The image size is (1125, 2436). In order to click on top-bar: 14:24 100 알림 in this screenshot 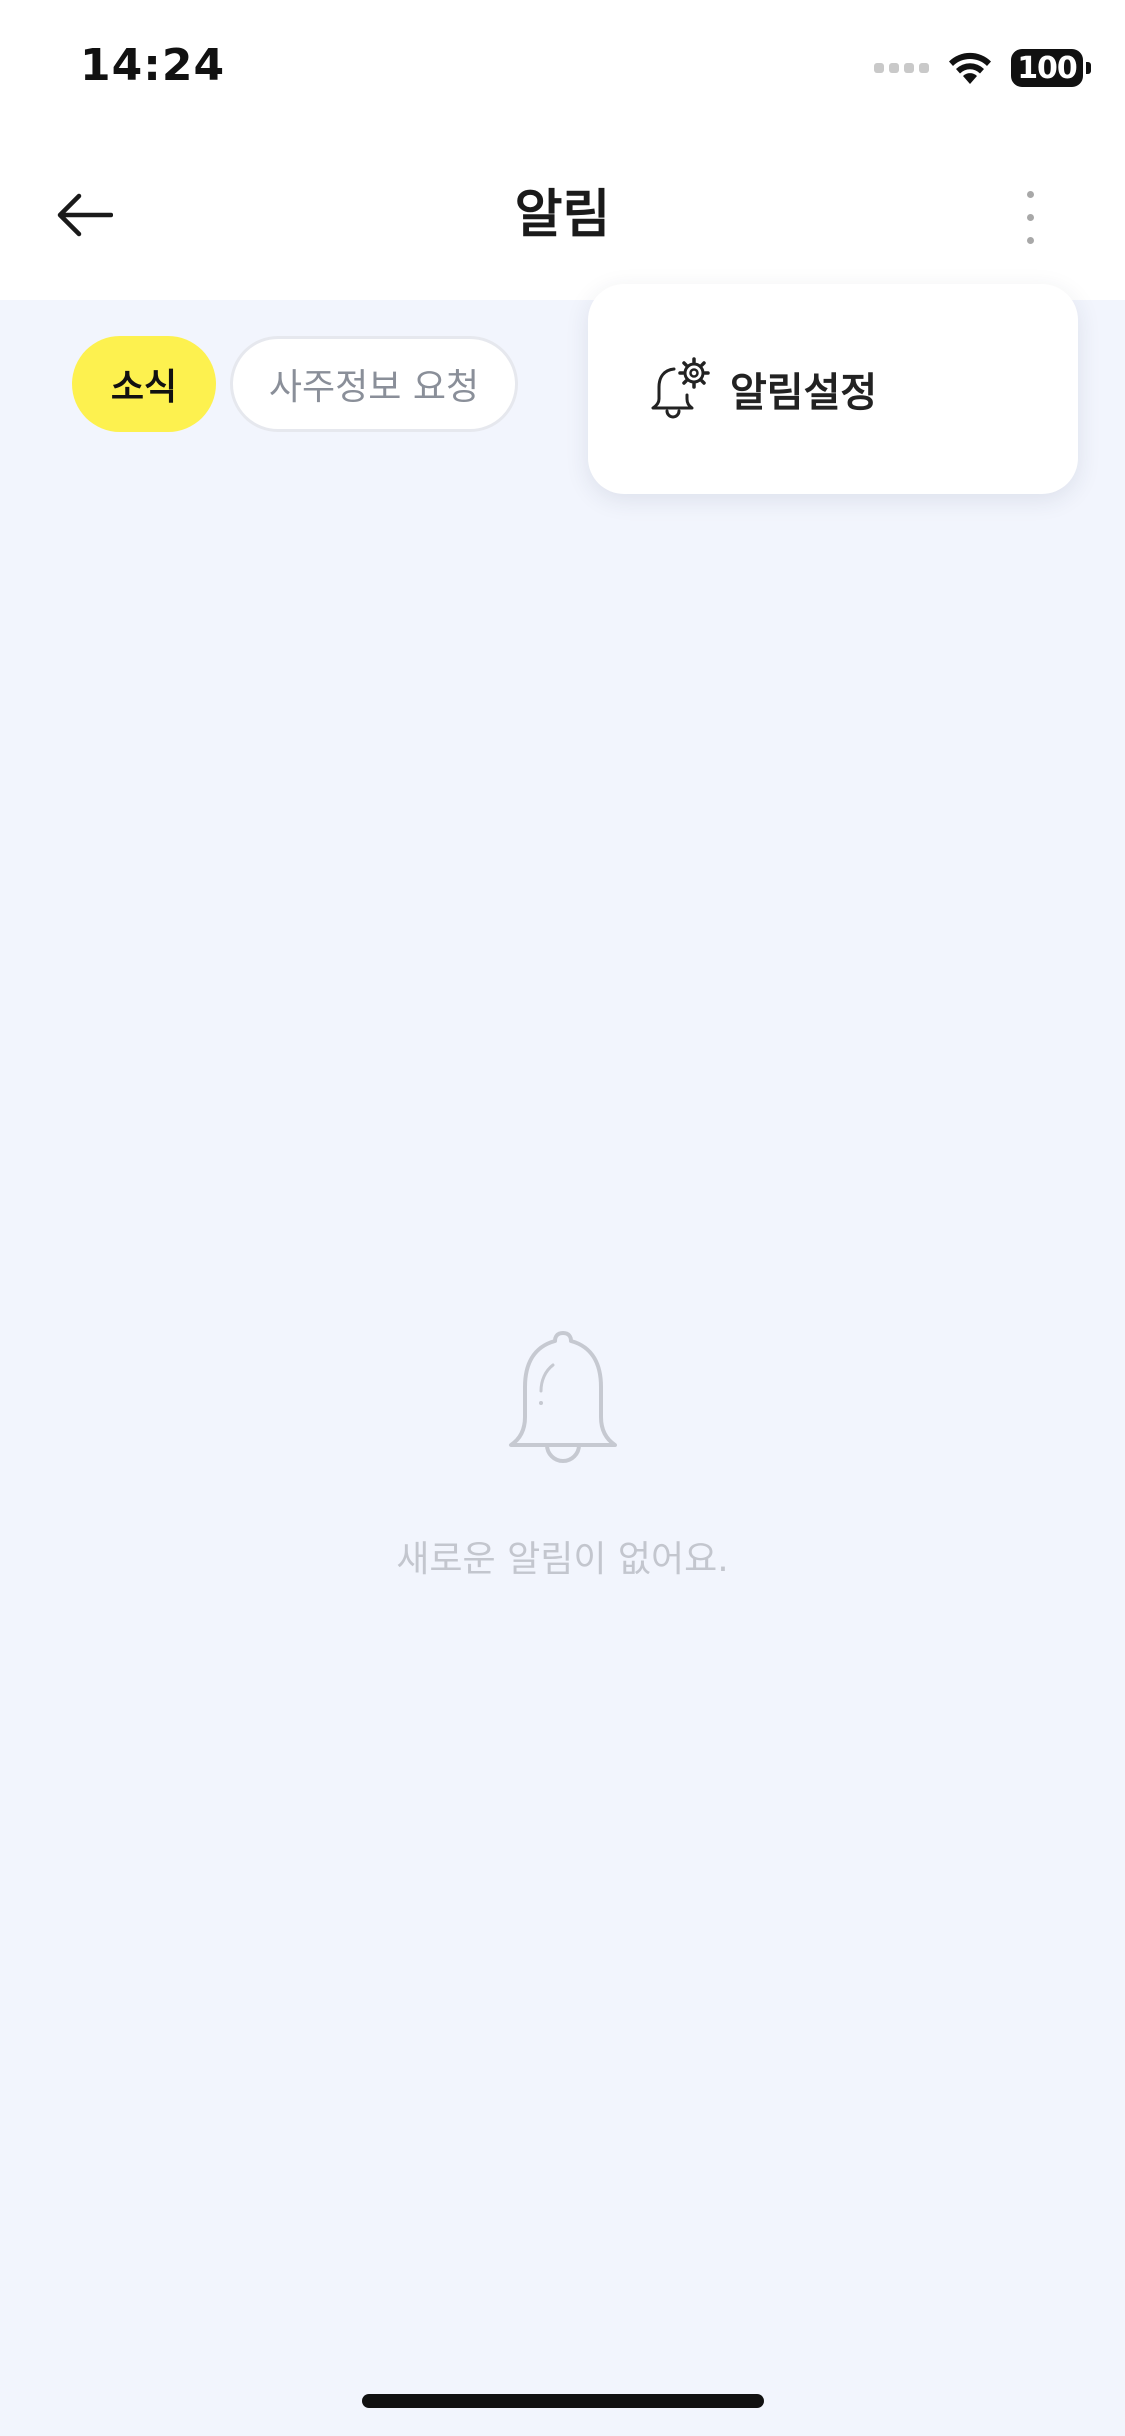, I will do `click(562, 150)`.